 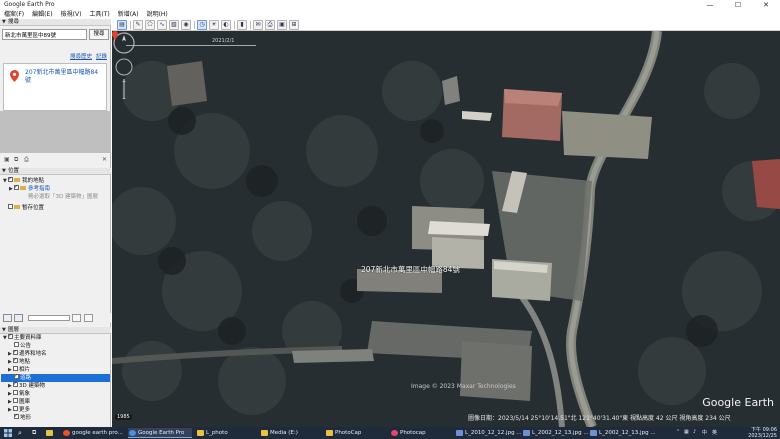 I want to click on search-record-link: 記錄, so click(x=101, y=56).